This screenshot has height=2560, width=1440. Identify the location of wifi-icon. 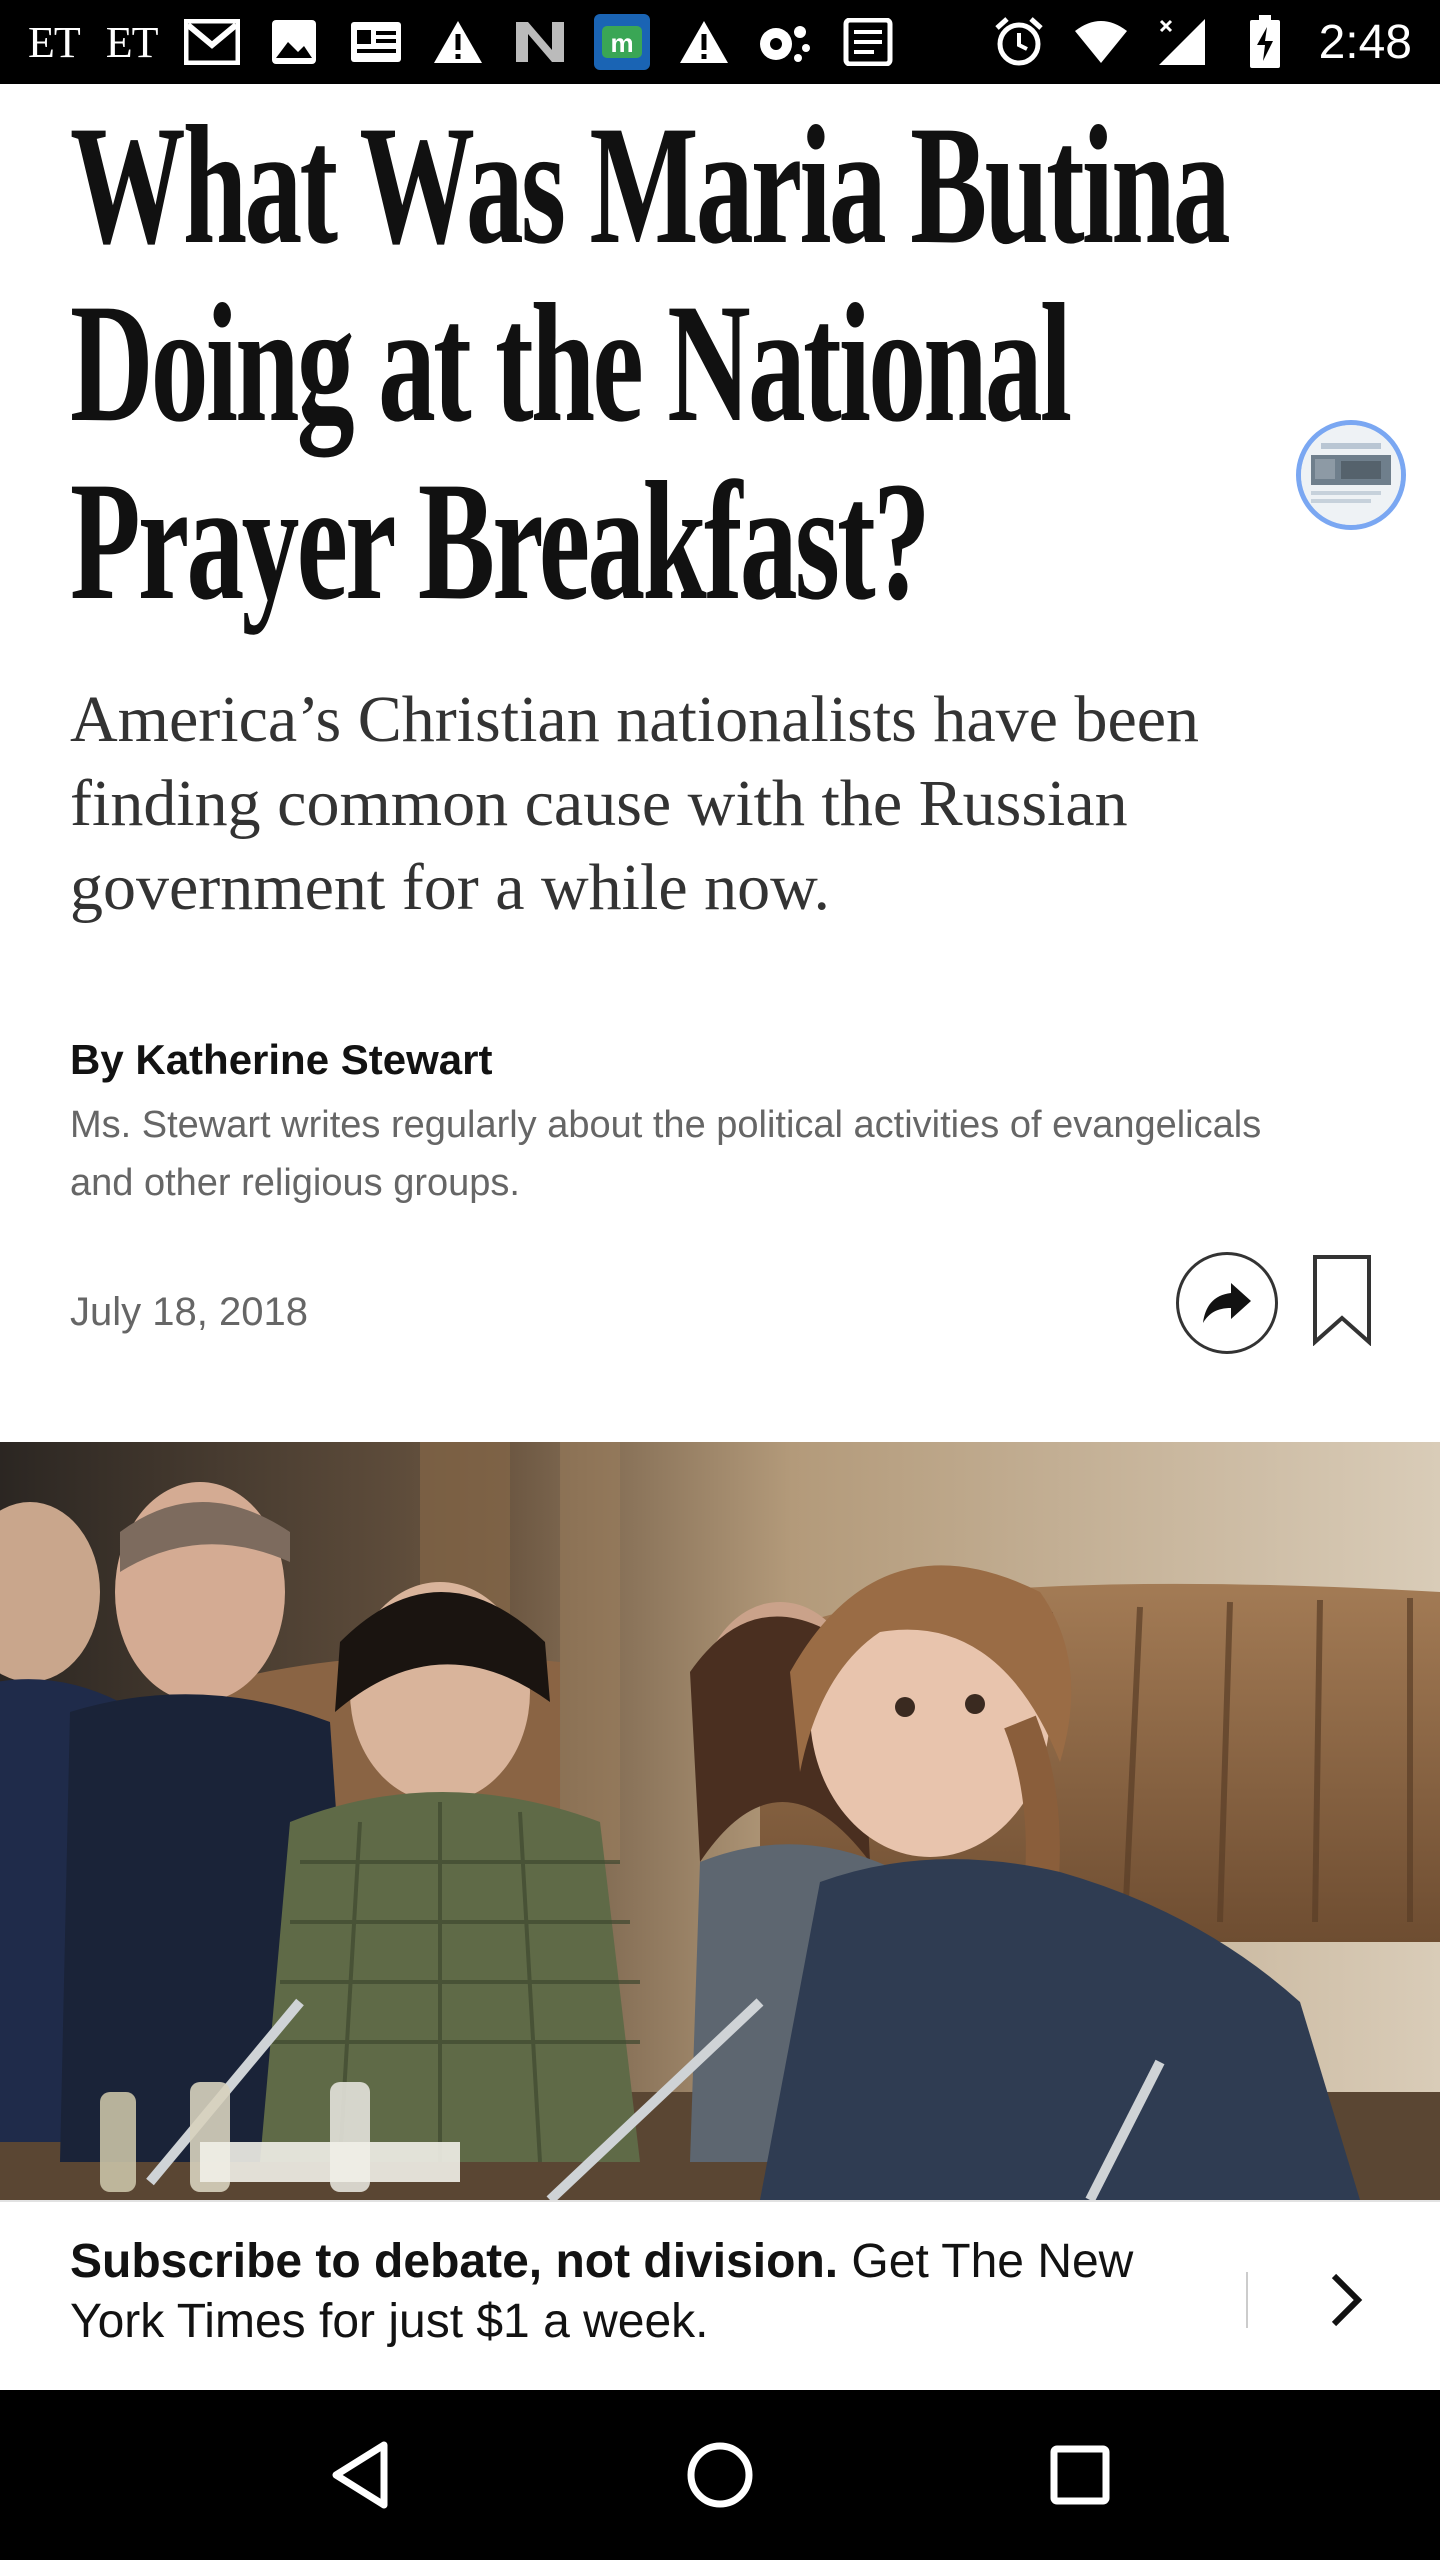
(1101, 42).